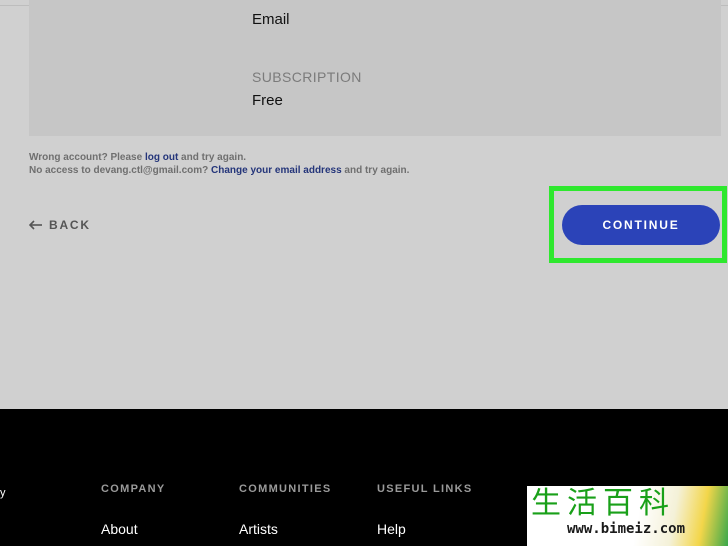 Image resolution: width=728 pixels, height=546 pixels. Describe the element at coordinates (425, 489) in the screenshot. I see `footer-heading-useful-links: USEFUL LINKS` at that location.